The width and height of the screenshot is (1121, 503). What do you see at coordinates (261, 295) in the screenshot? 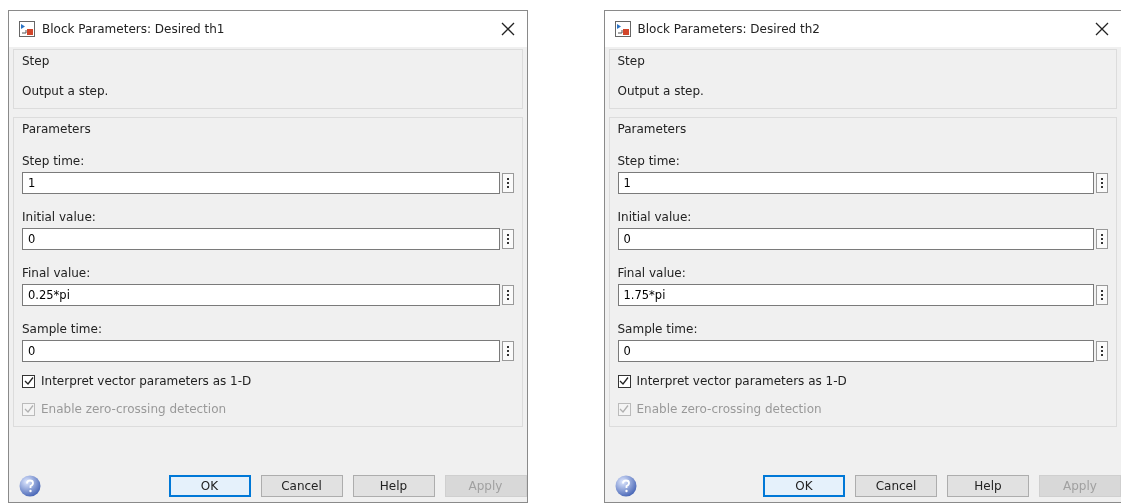
I see `input-field: 0.25*pi` at bounding box center [261, 295].